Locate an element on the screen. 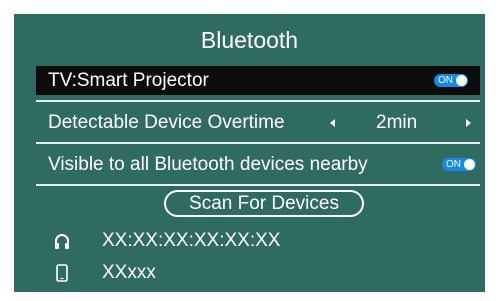 The height and width of the screenshot is (301, 499). scan-for-devices-button: Scan For Devices is located at coordinates (264, 203).